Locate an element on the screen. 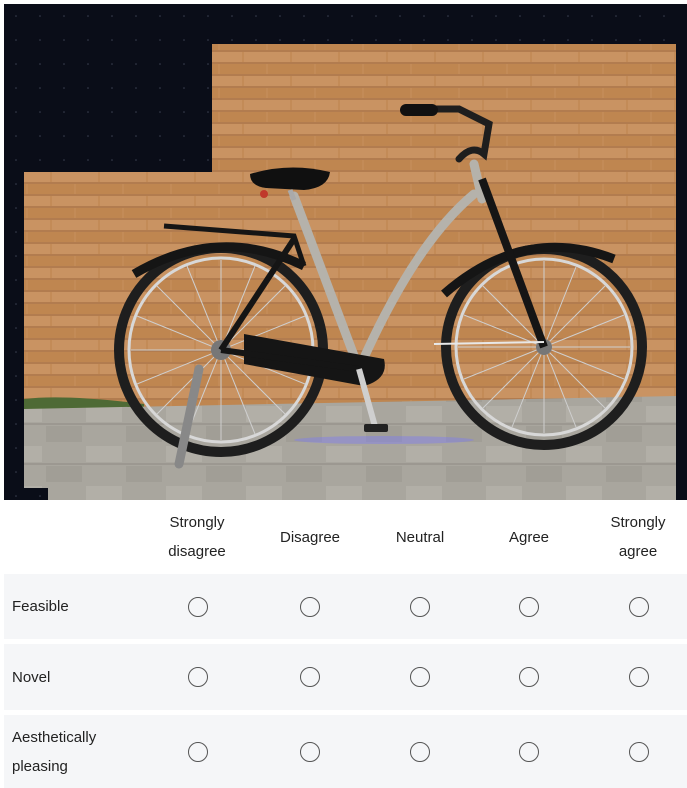 Image resolution: width=687 pixels, height=788 pixels. radio-aesthetic-strongly-disagree is located at coordinates (198, 752).